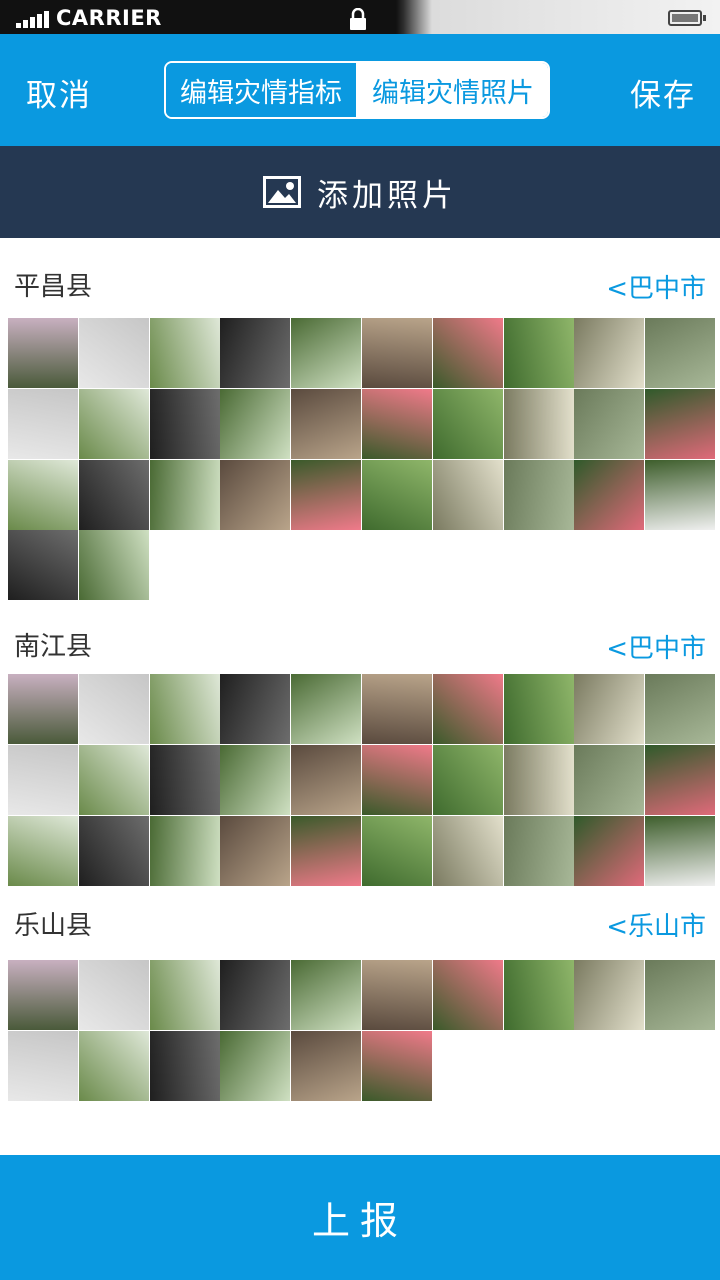  I want to click on cancel-button: 取消, so click(59, 92).